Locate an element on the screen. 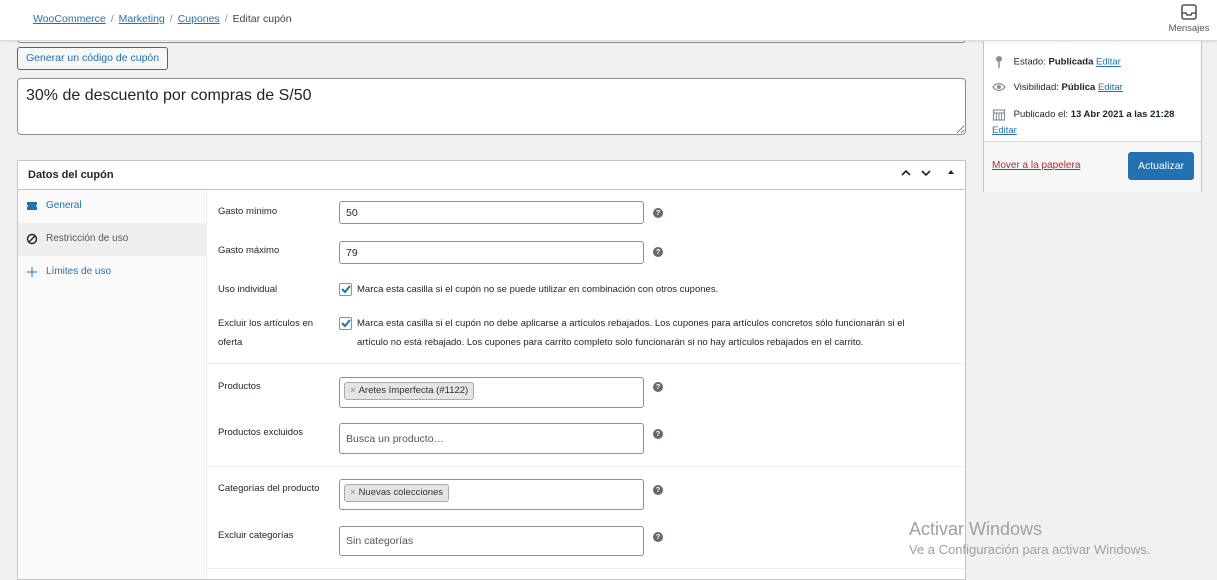 The image size is (1217, 580). published-edit-row: Editar is located at coordinates (1004, 130).